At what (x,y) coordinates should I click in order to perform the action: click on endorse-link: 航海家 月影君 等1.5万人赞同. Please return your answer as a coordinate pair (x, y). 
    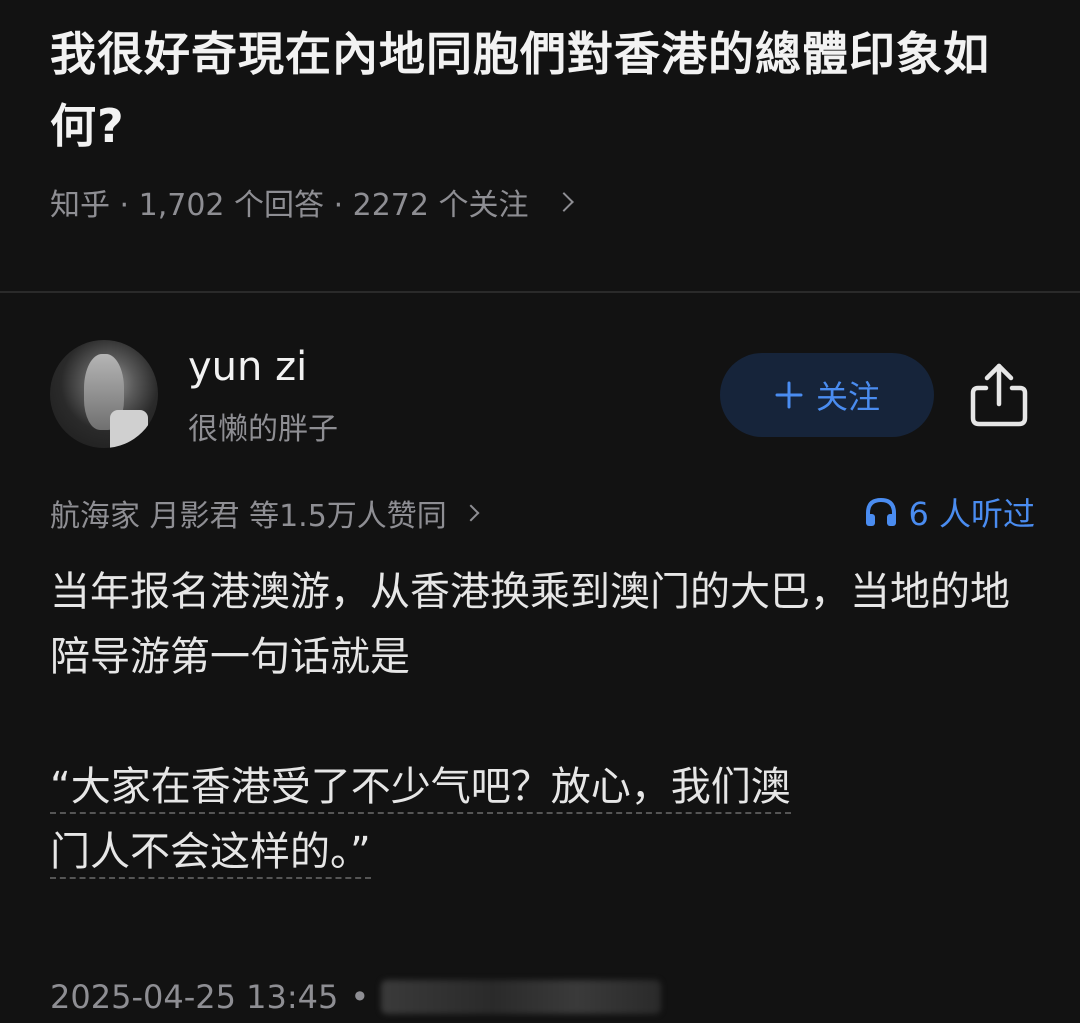
    Looking at the image, I should click on (265, 513).